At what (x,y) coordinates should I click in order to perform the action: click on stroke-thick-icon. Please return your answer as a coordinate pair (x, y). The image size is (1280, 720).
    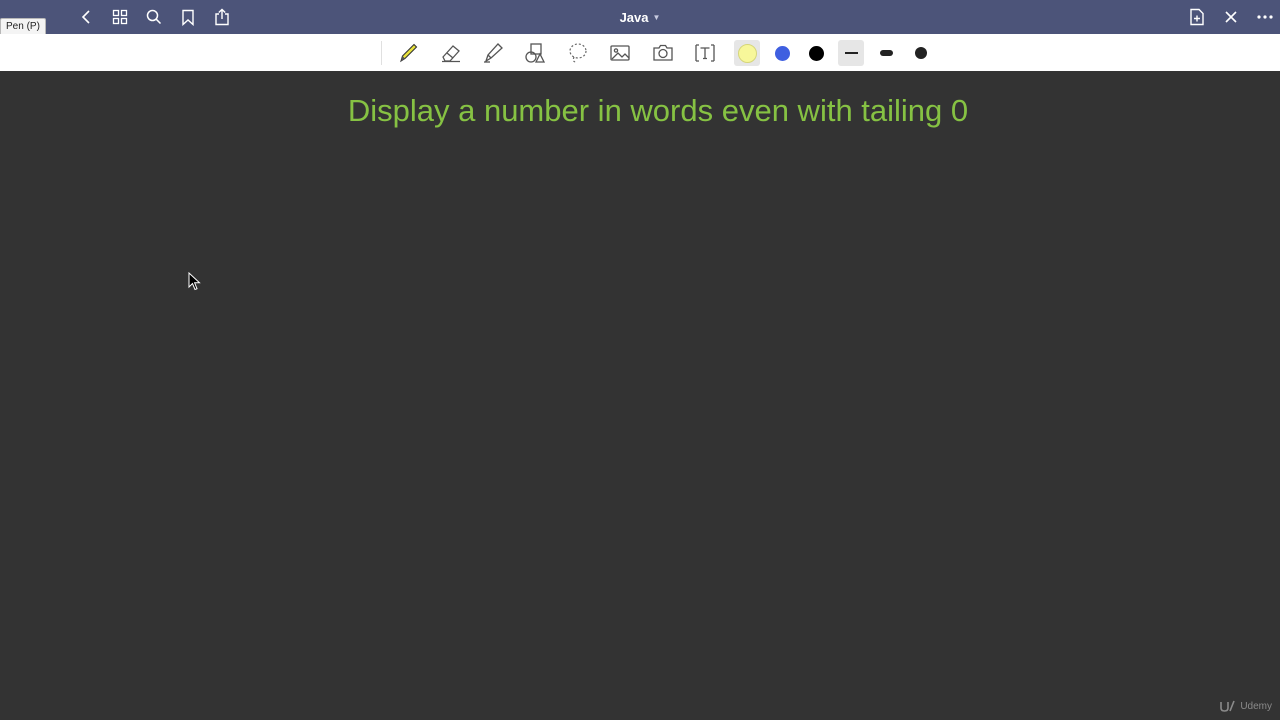
    Looking at the image, I should click on (921, 53).